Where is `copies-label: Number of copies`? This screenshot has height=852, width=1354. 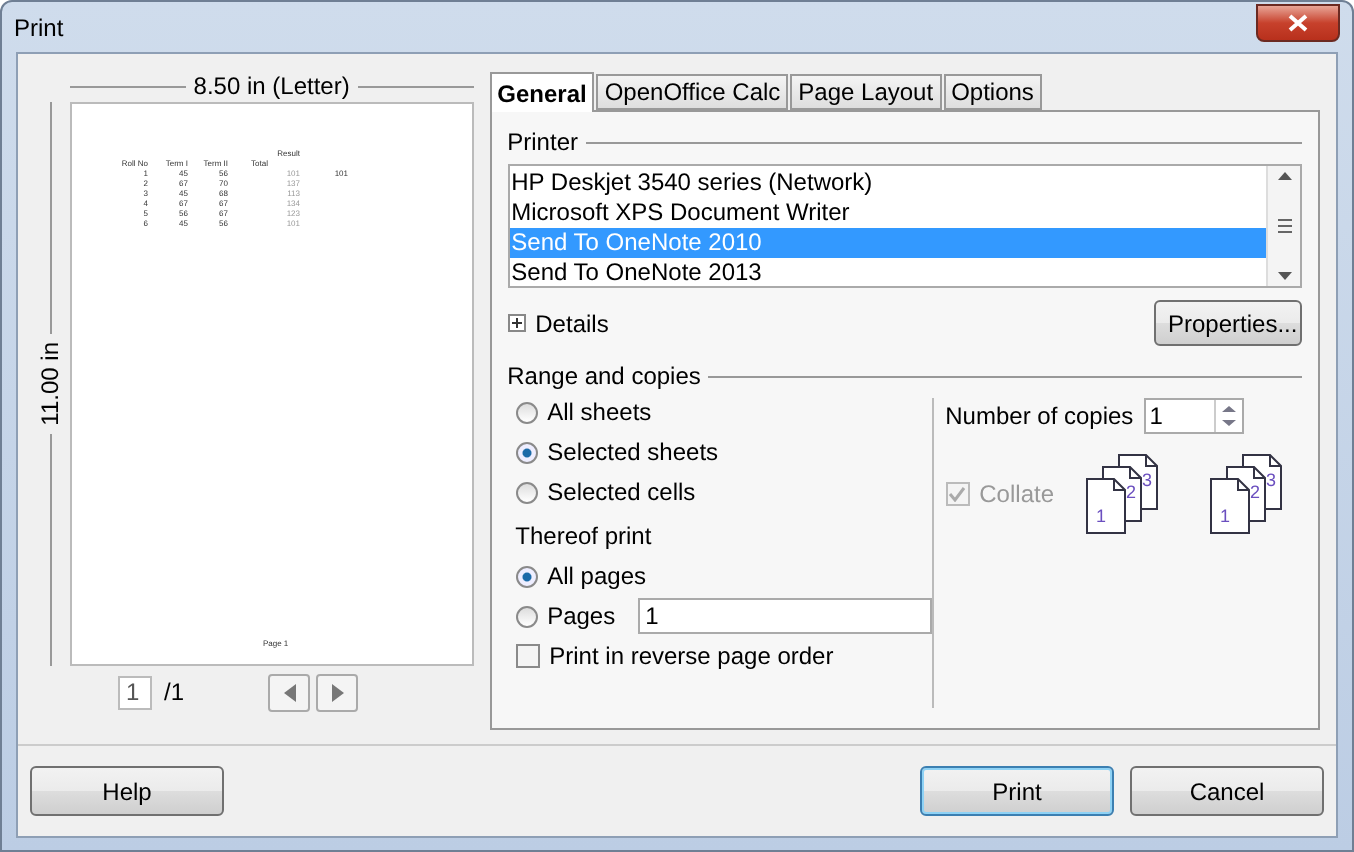
copies-label: Number of copies is located at coordinates (1039, 416).